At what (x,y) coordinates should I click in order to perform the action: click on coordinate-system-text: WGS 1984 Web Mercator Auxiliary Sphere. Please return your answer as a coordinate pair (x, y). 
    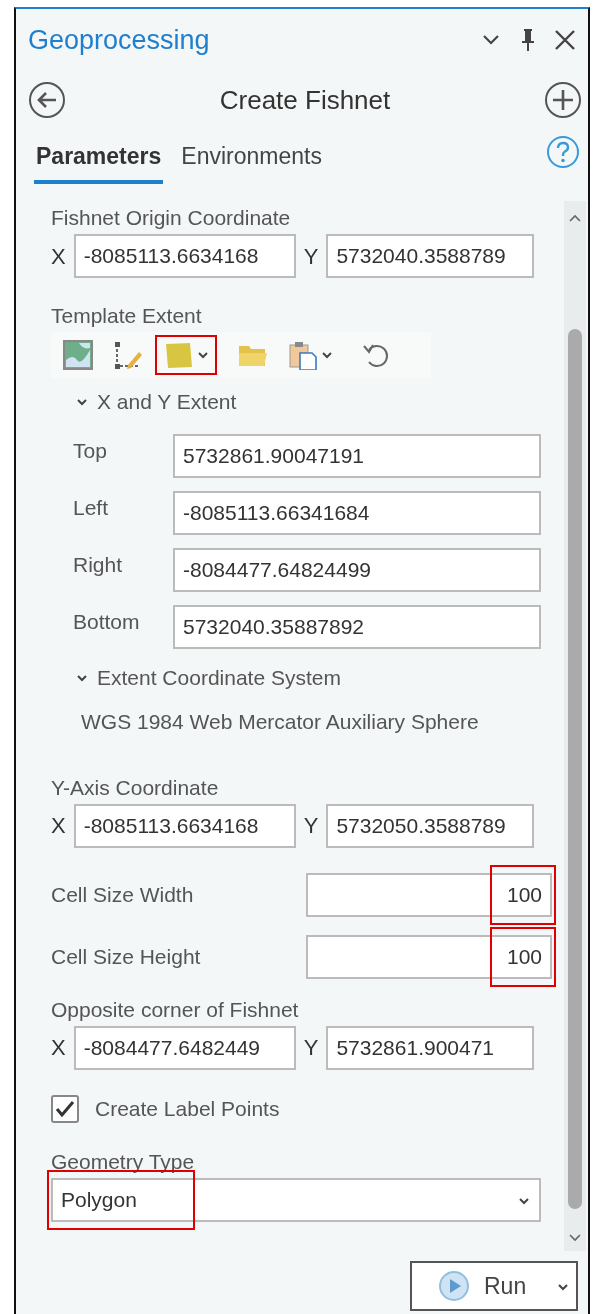
    Looking at the image, I should click on (280, 722).